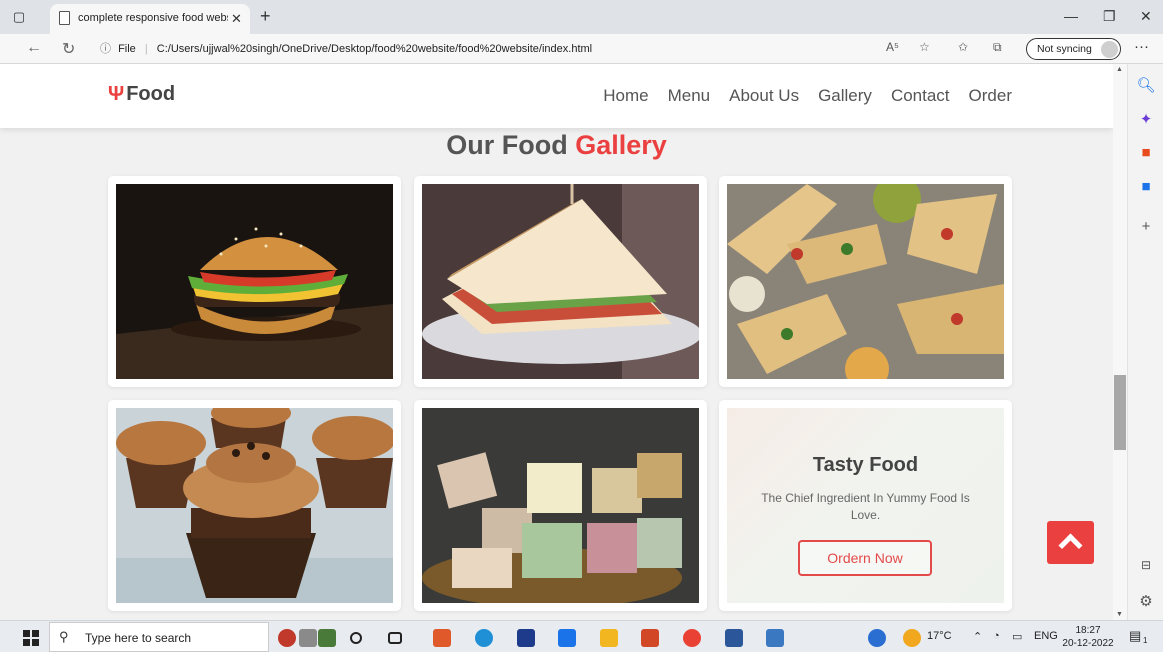  Describe the element at coordinates (64, 18) in the screenshot. I see `document-icon` at that location.